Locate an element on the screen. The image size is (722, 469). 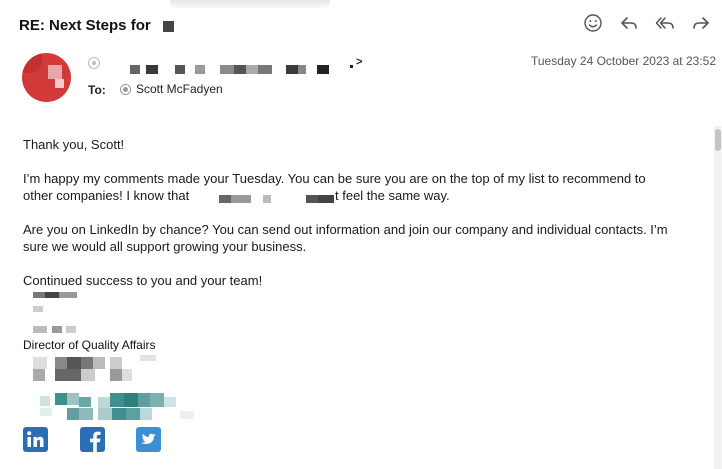
redacted-company-name is located at coordinates (225, 199).